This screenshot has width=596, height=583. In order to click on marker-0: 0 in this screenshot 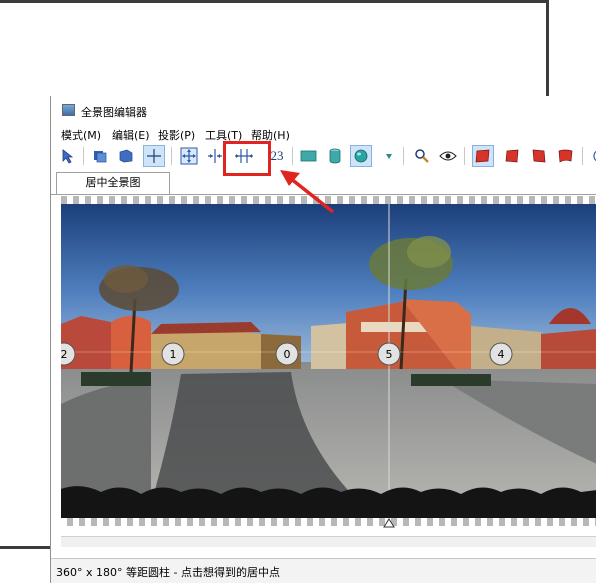, I will do `click(287, 354)`.